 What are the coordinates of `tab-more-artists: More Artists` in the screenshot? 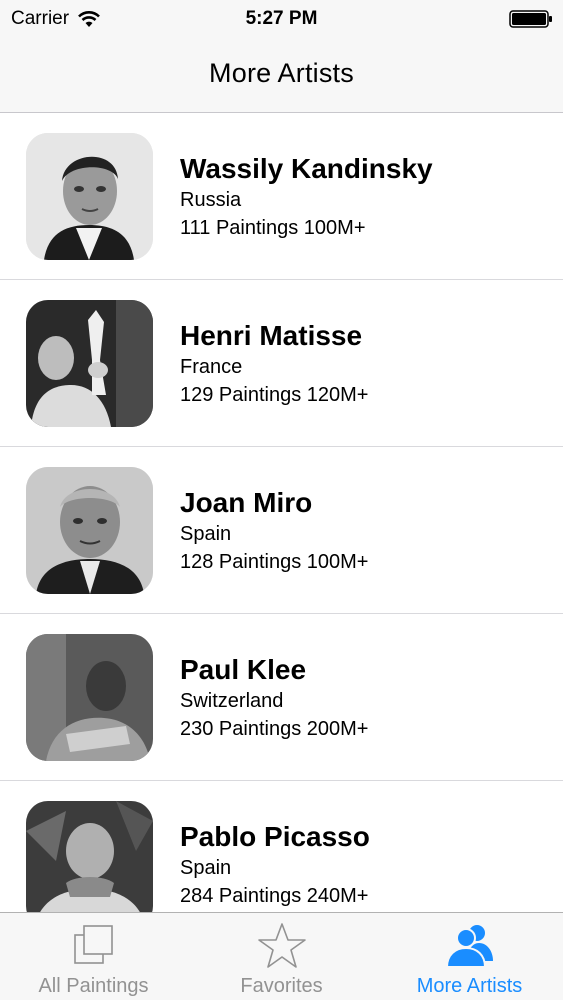 It's located at (469, 956).